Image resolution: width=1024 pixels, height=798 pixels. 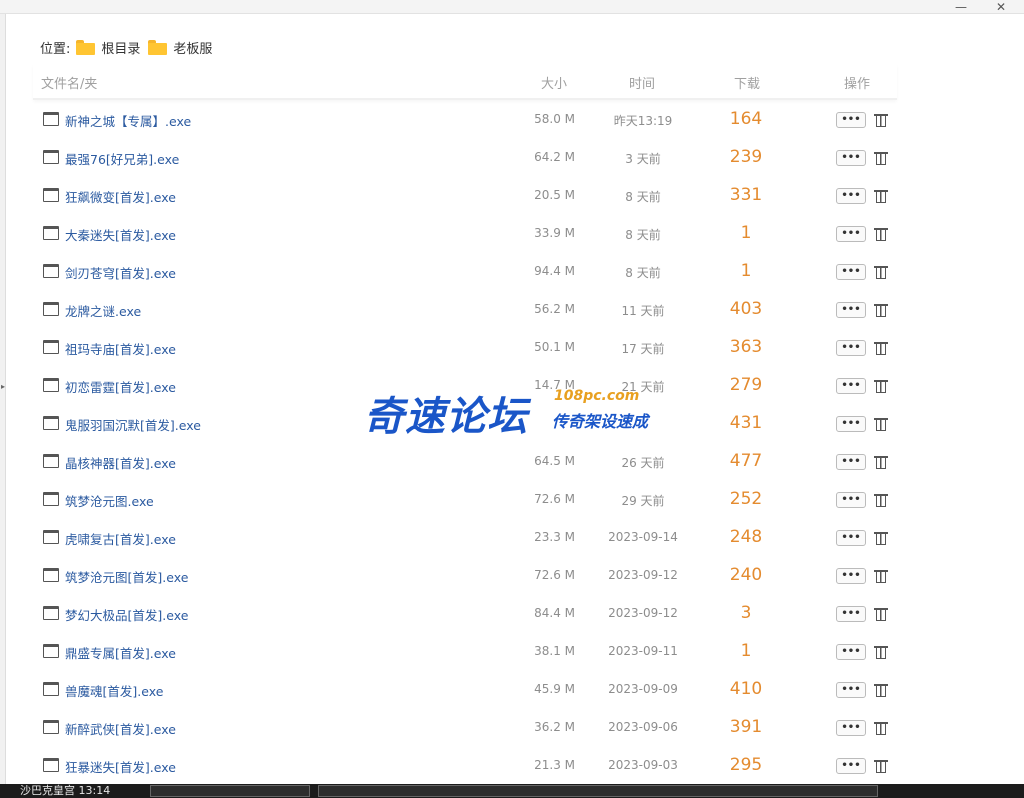 What do you see at coordinates (746, 309) in the screenshot?
I see `download-count: 403` at bounding box center [746, 309].